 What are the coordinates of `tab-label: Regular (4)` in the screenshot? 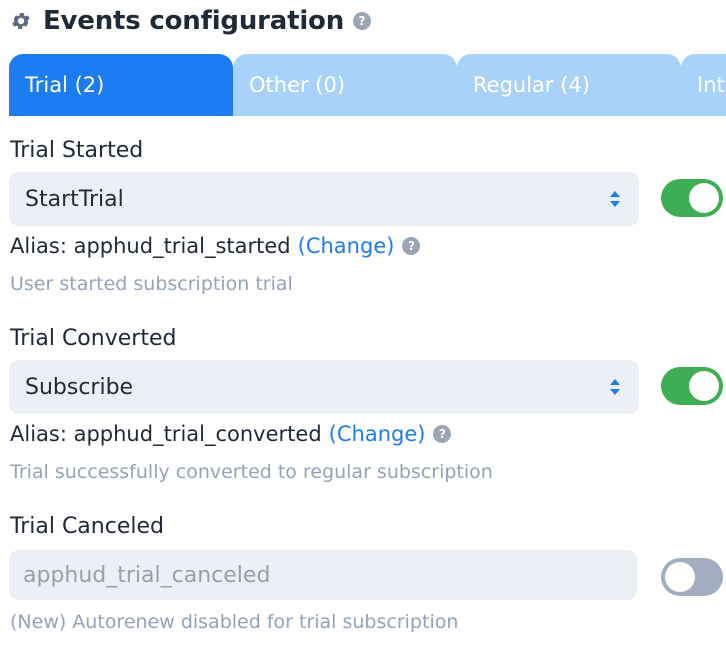 It's located at (531, 85).